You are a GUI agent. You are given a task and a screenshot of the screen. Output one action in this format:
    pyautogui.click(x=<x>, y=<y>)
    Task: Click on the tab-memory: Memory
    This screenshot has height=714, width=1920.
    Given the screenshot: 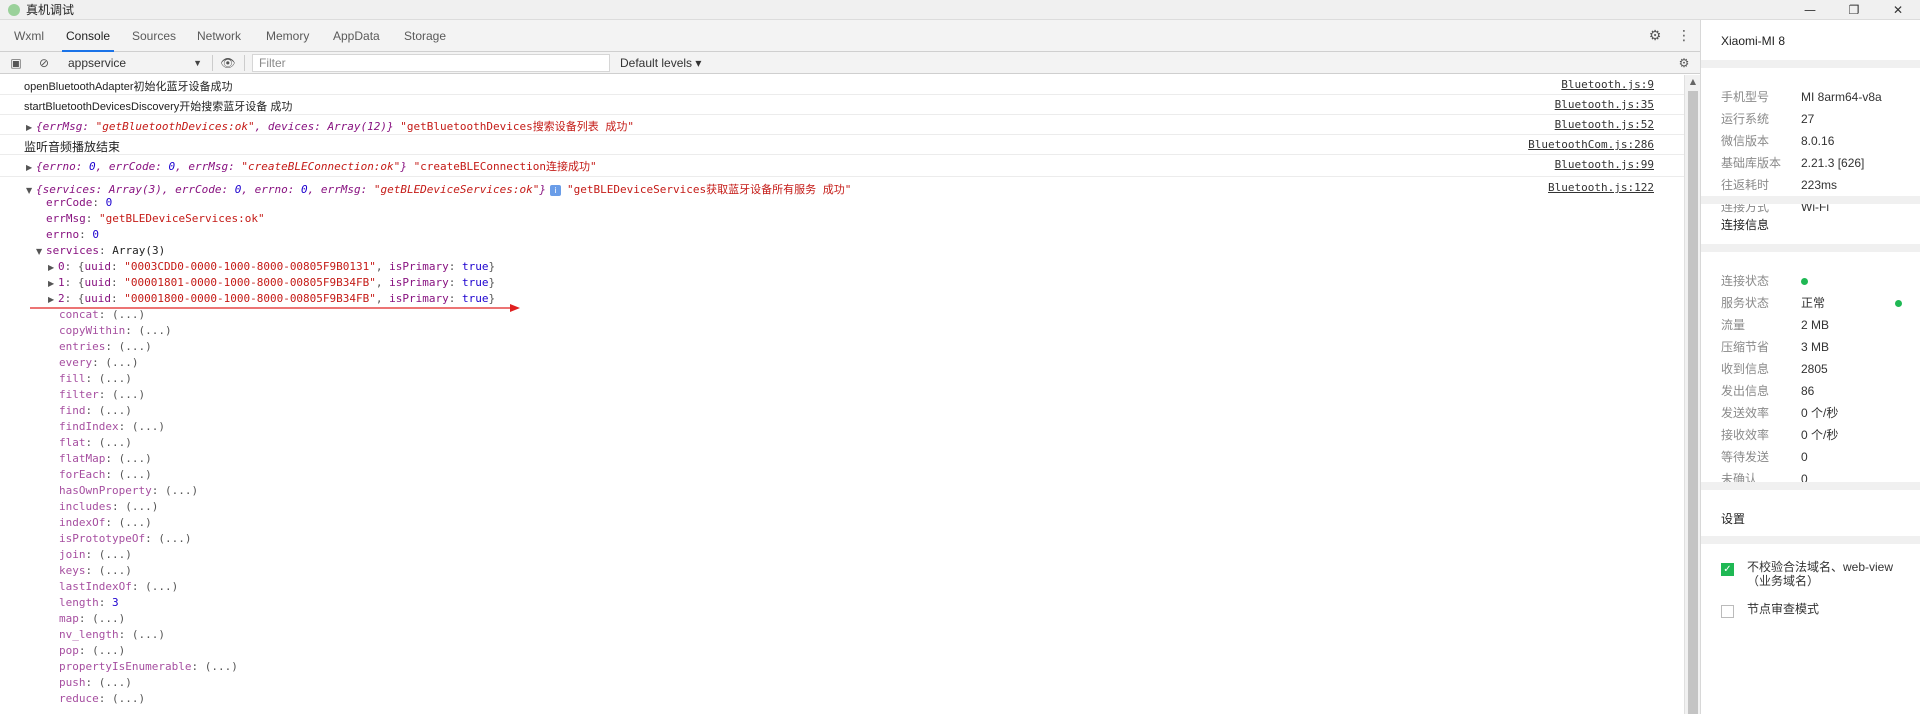 What is the action you would take?
    pyautogui.click(x=287, y=36)
    